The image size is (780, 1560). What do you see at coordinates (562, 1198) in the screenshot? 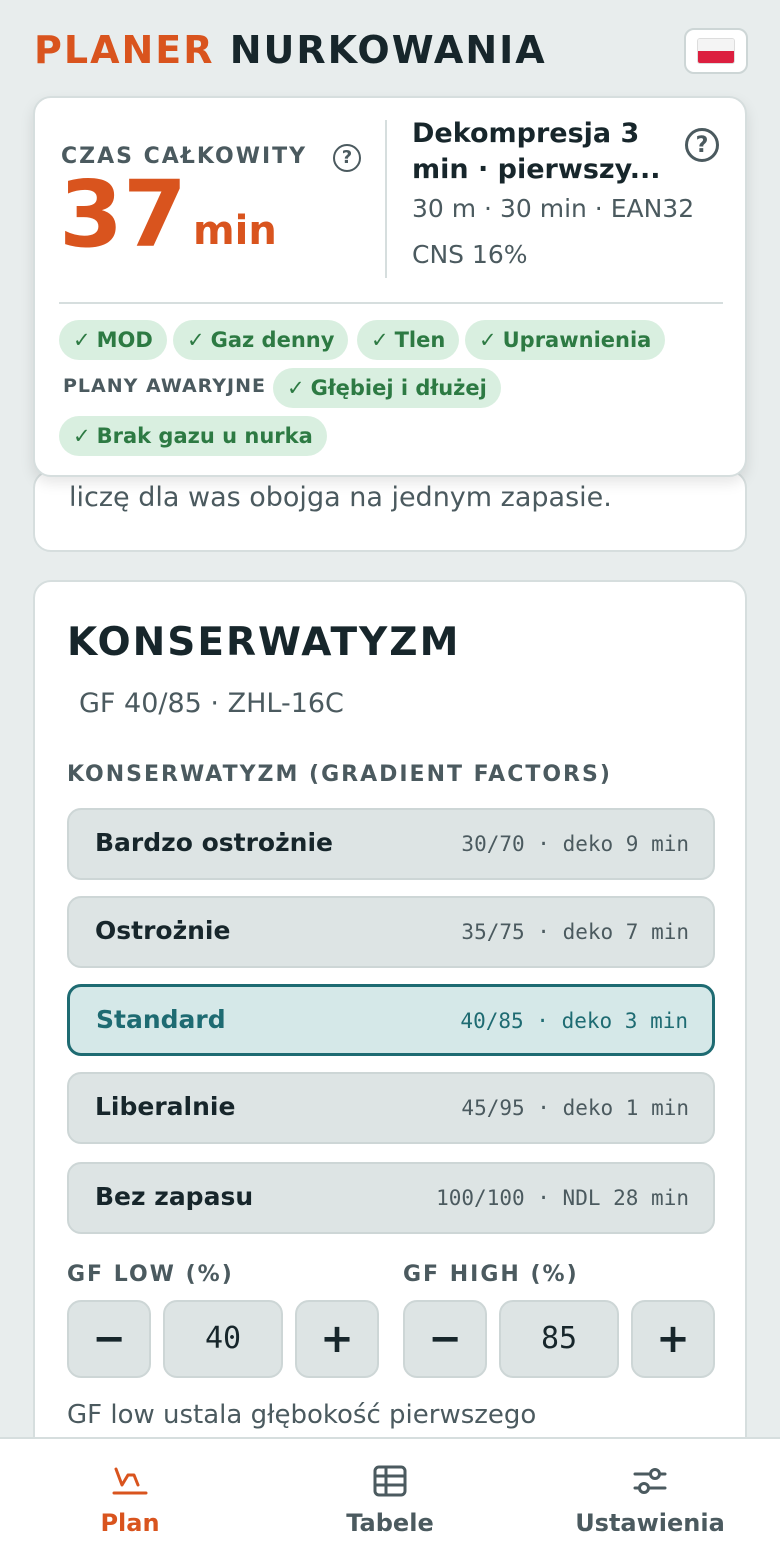
I see `option-meta: 100/100 · NDL 28 min` at bounding box center [562, 1198].